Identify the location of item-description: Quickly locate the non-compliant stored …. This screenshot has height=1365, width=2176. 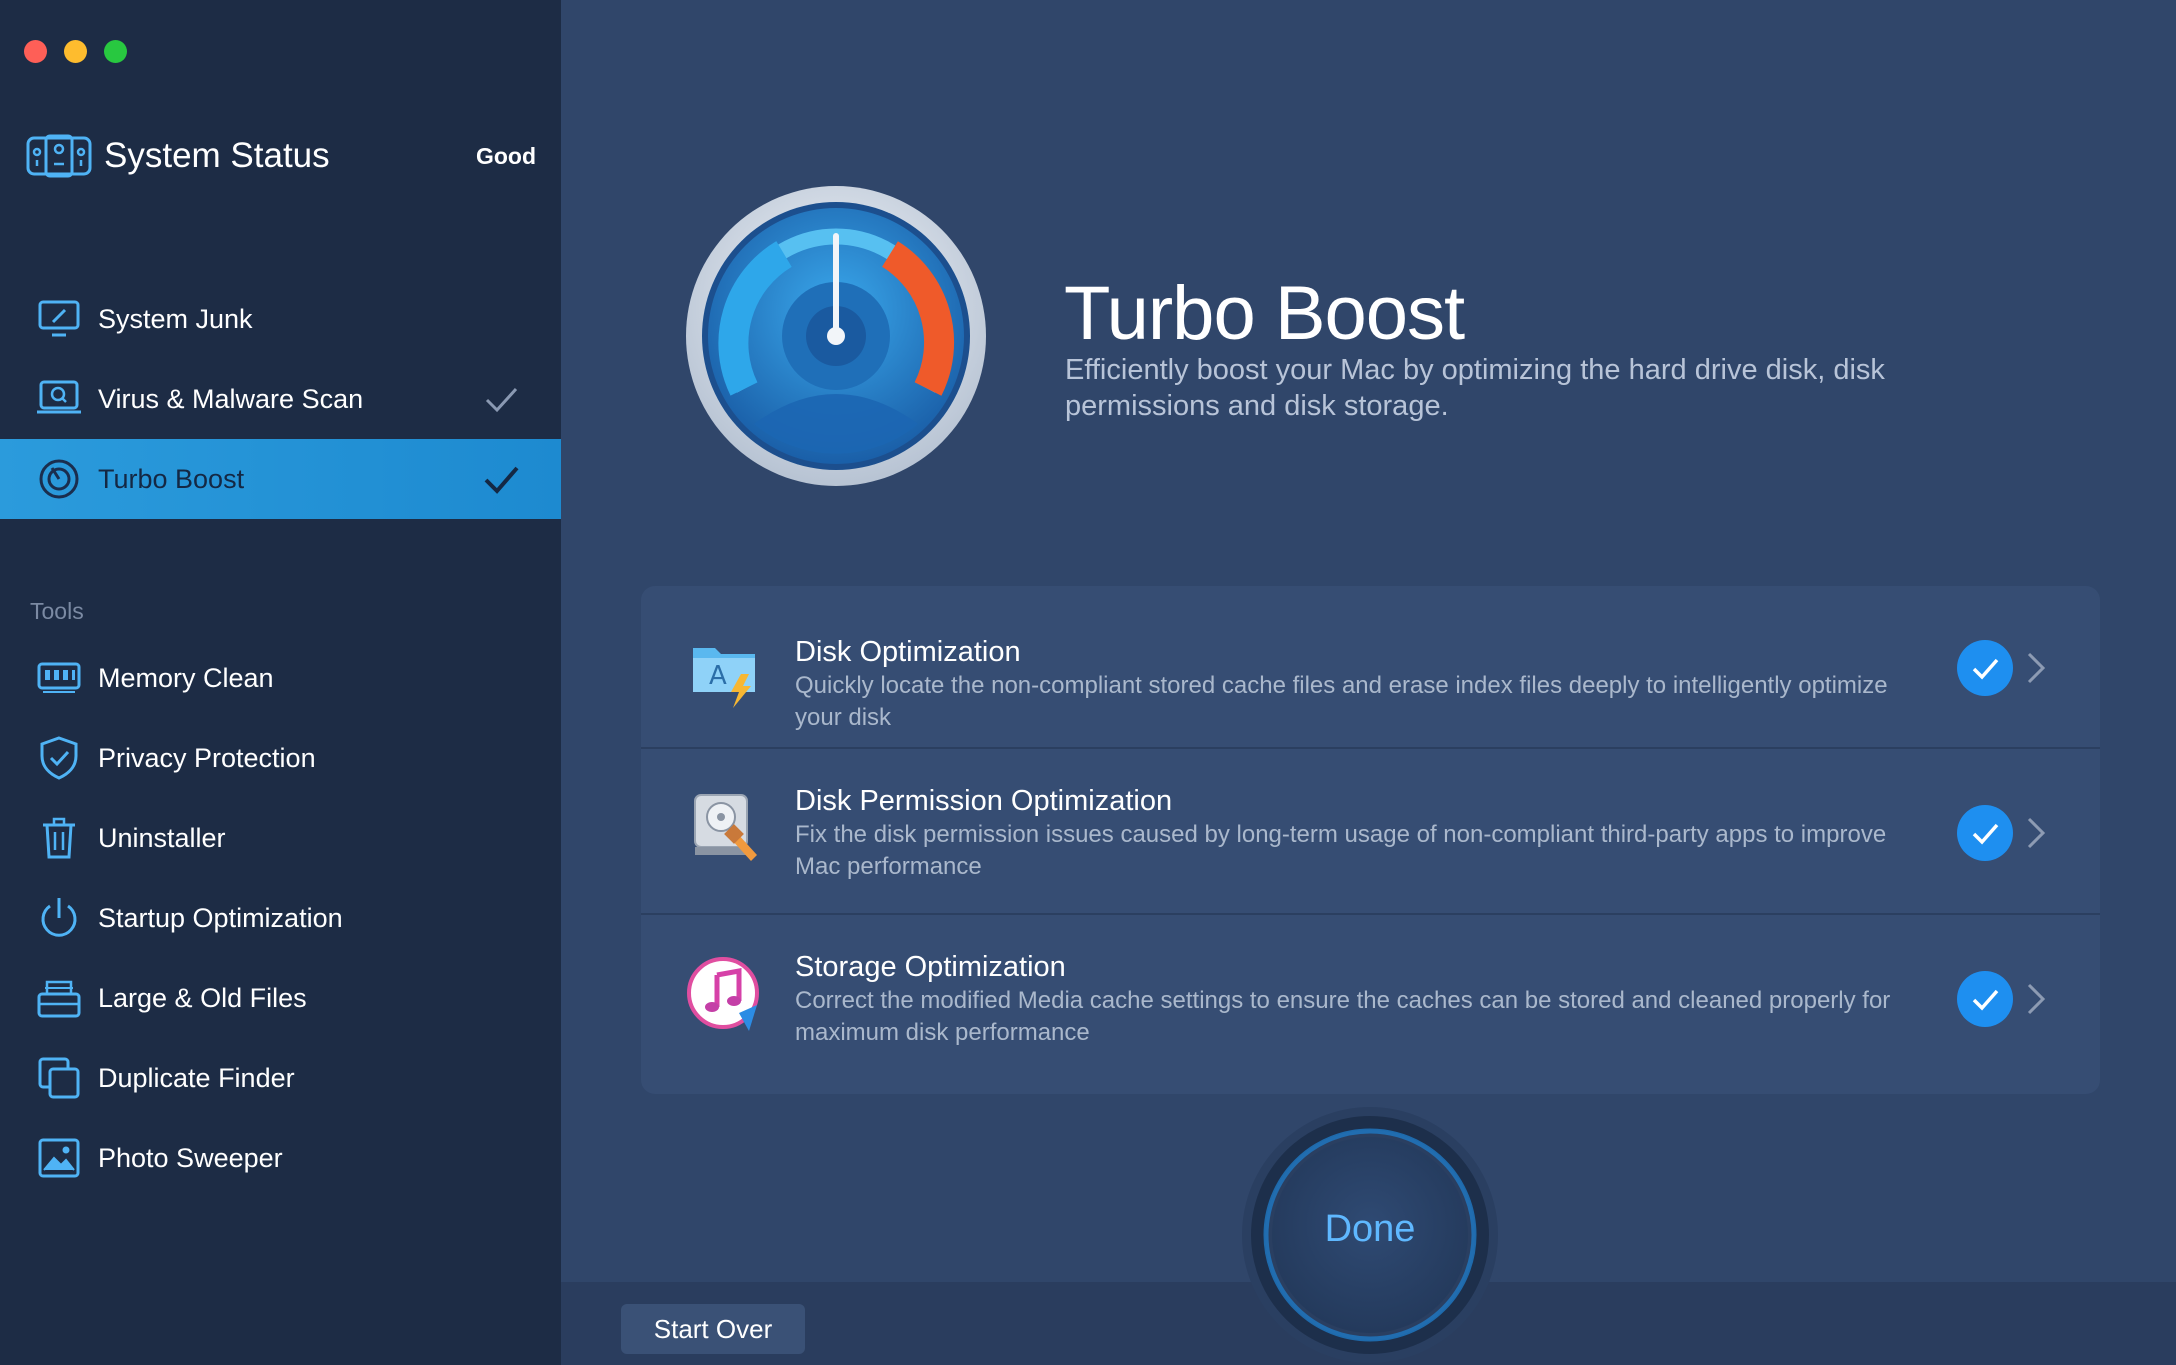
(1341, 701).